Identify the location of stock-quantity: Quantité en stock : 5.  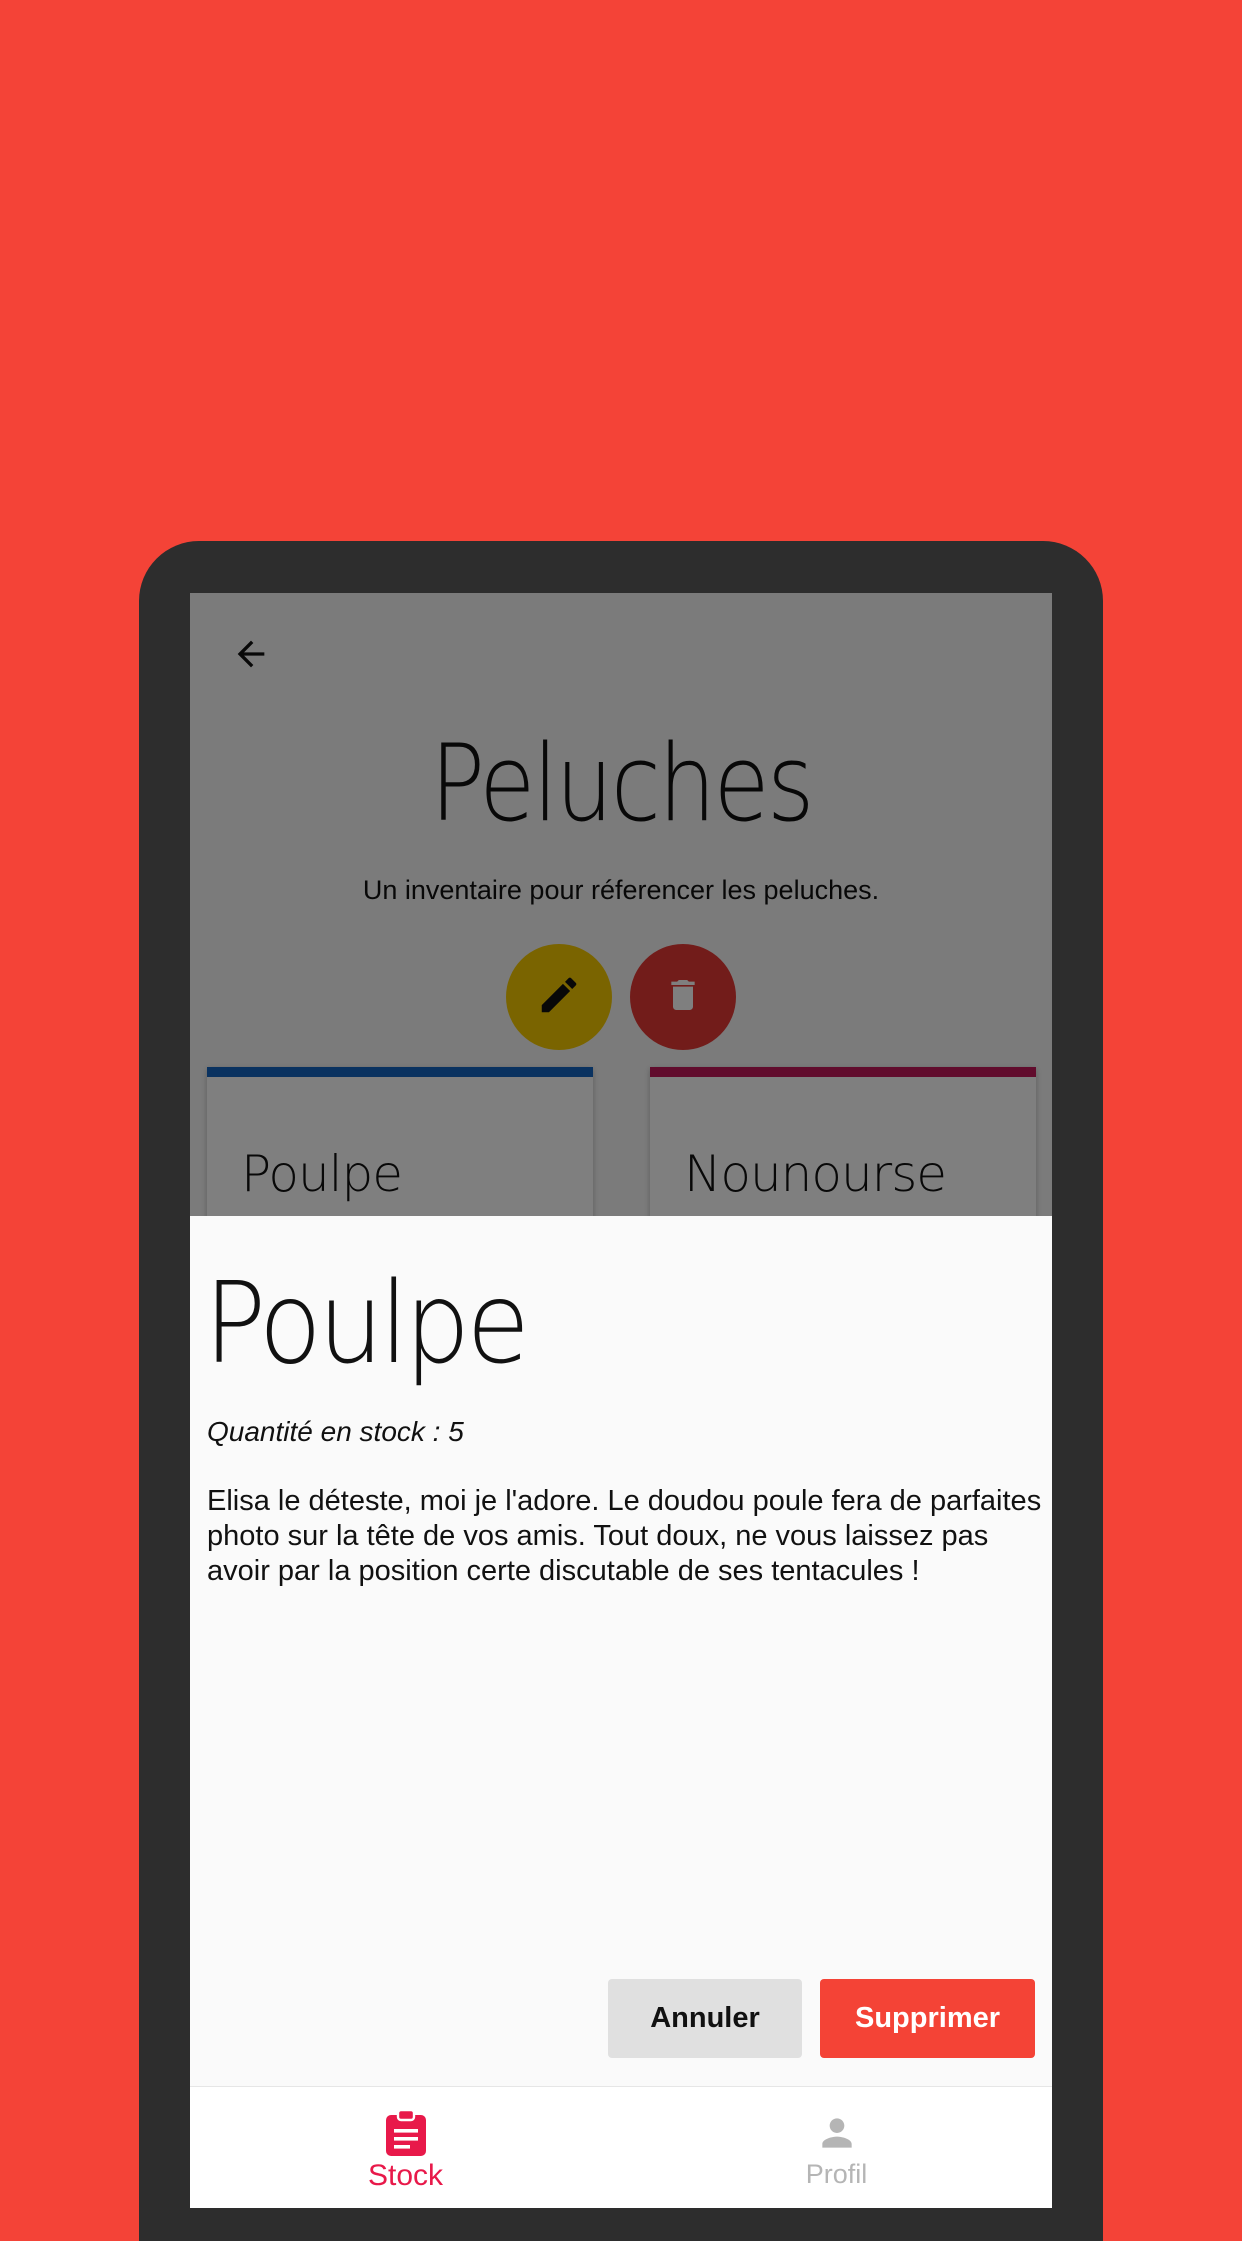
(335, 1431).